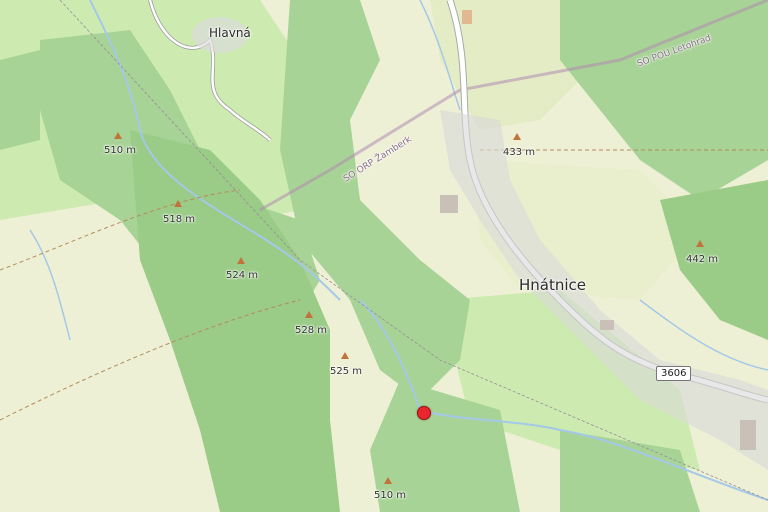 This screenshot has height=512, width=768. I want to click on elevation-label: 528 m, so click(311, 330).